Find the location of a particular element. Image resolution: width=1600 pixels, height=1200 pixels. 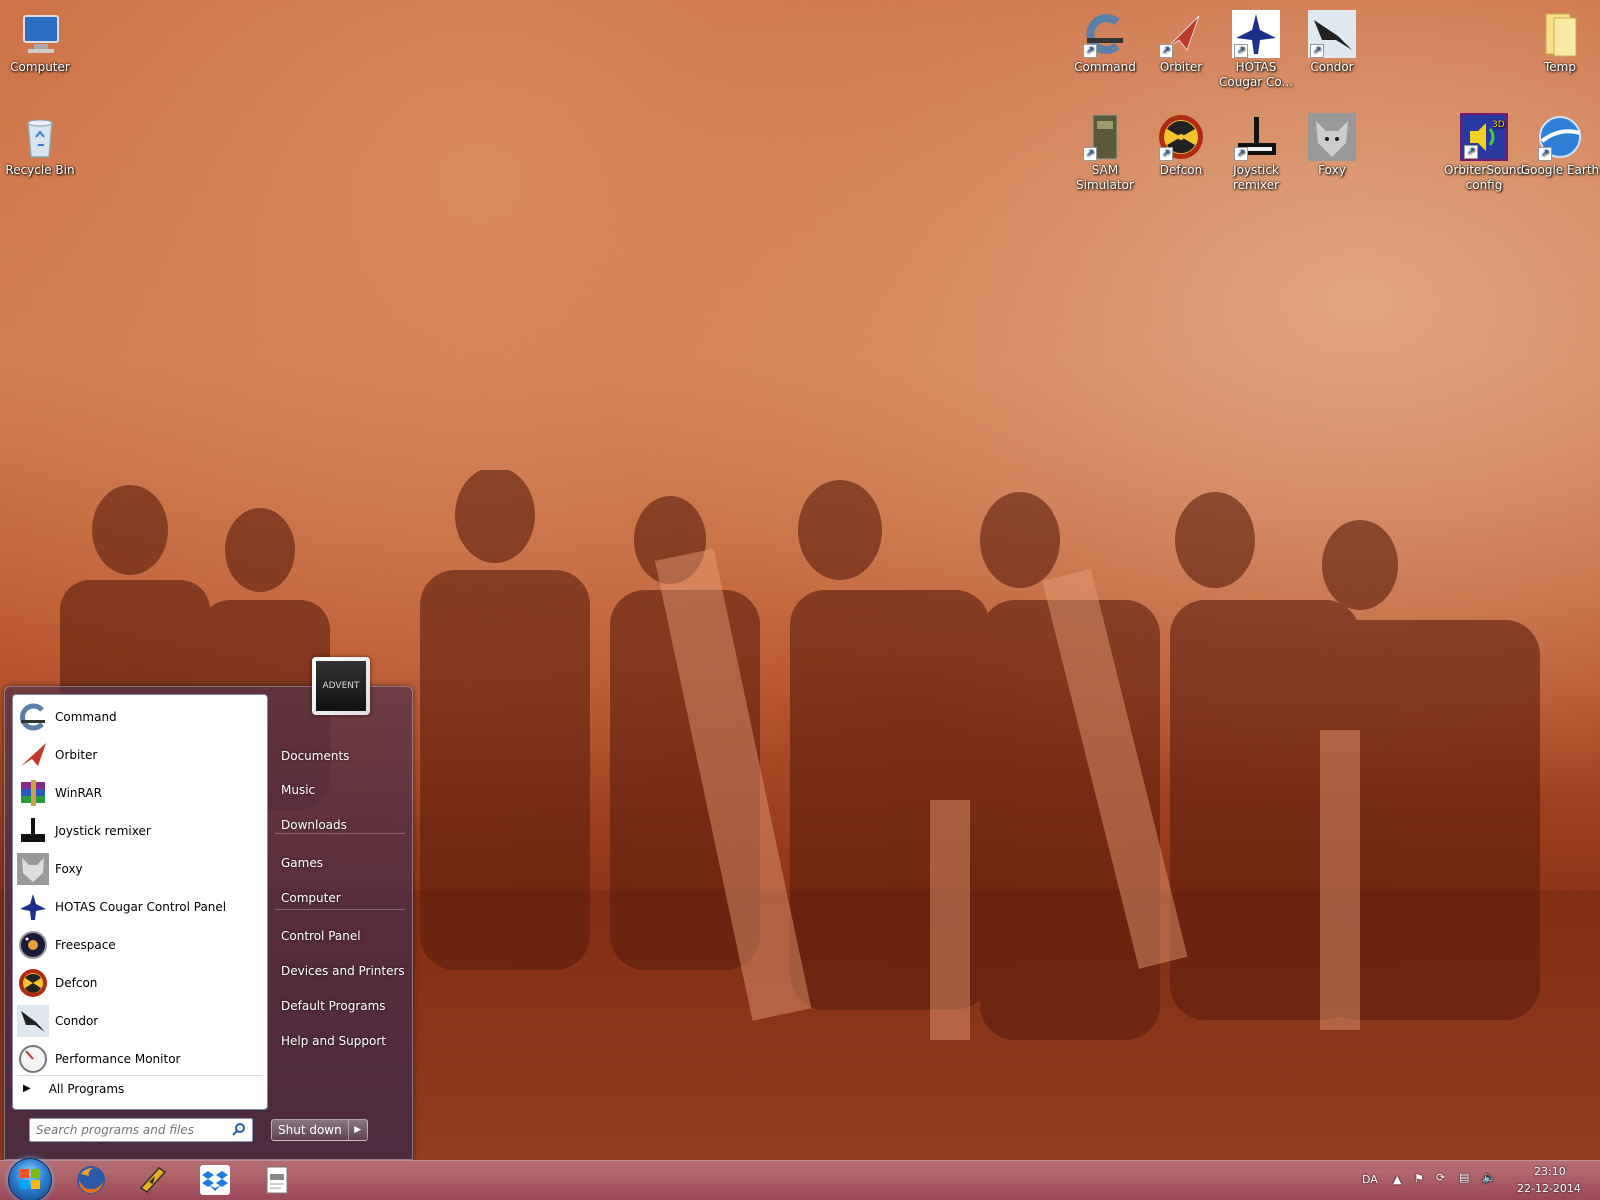

show-hidden-icons-arrow-icon: ▲ is located at coordinates (1397, 1179).